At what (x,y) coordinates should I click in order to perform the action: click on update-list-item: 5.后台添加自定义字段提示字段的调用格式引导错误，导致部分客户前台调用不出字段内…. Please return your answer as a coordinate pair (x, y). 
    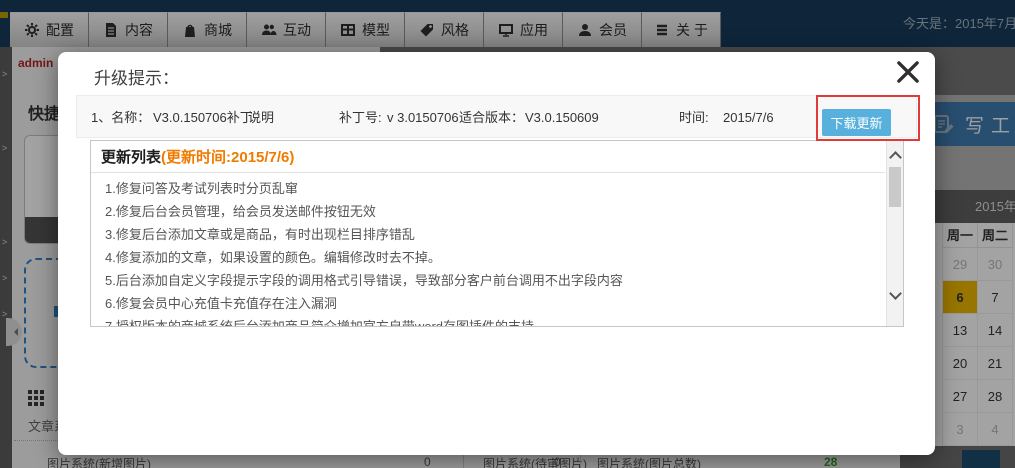
    Looking at the image, I should click on (364, 280).